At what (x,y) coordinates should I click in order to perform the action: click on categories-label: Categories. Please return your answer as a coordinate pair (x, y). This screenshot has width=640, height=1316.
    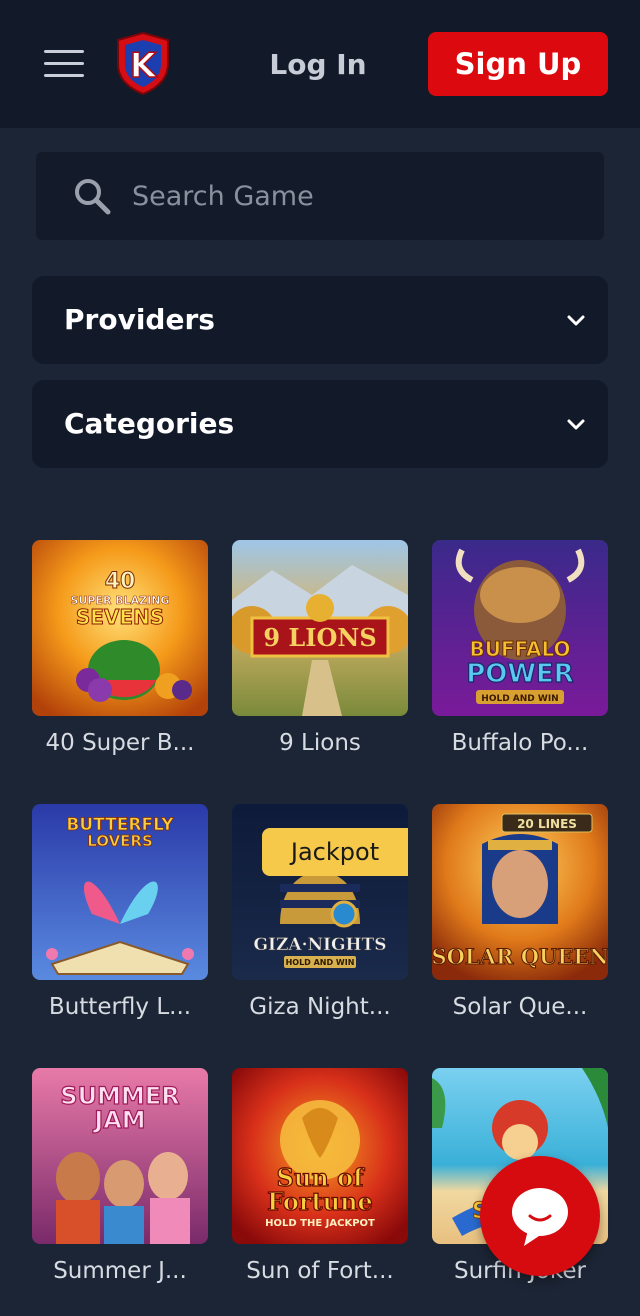
    Looking at the image, I should click on (149, 423).